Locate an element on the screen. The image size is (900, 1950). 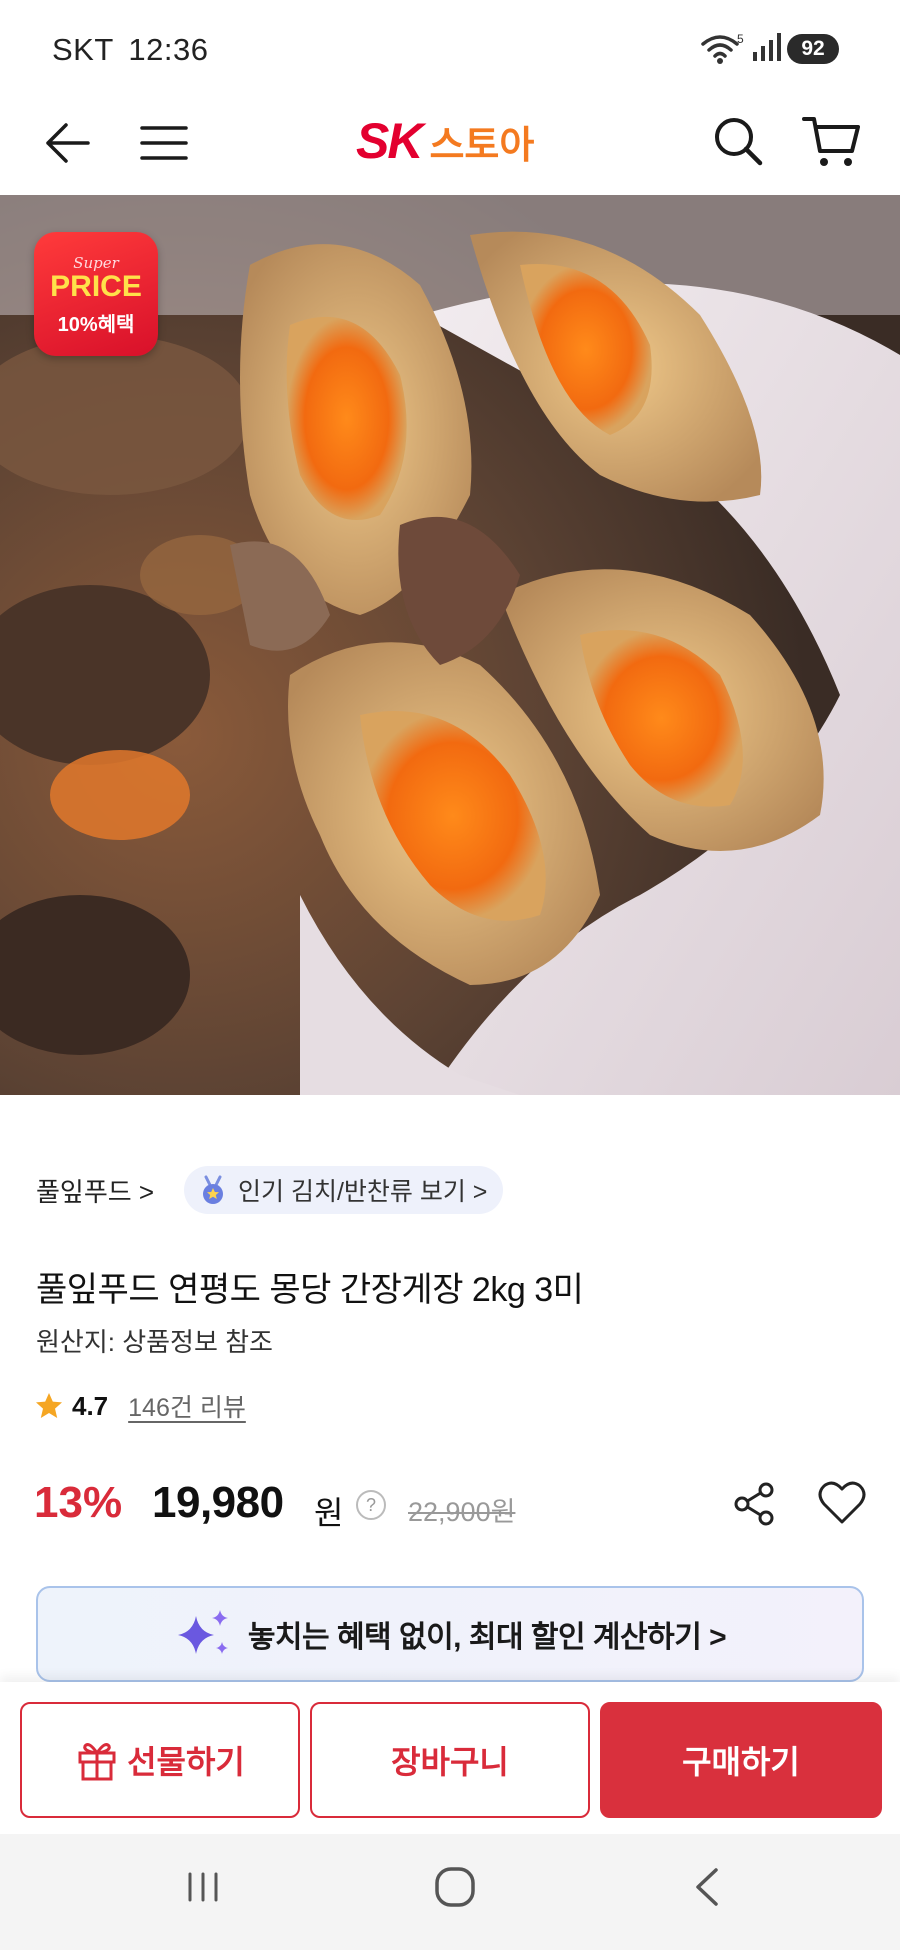
add-to-cart-button: 장바구니 is located at coordinates (450, 1760).